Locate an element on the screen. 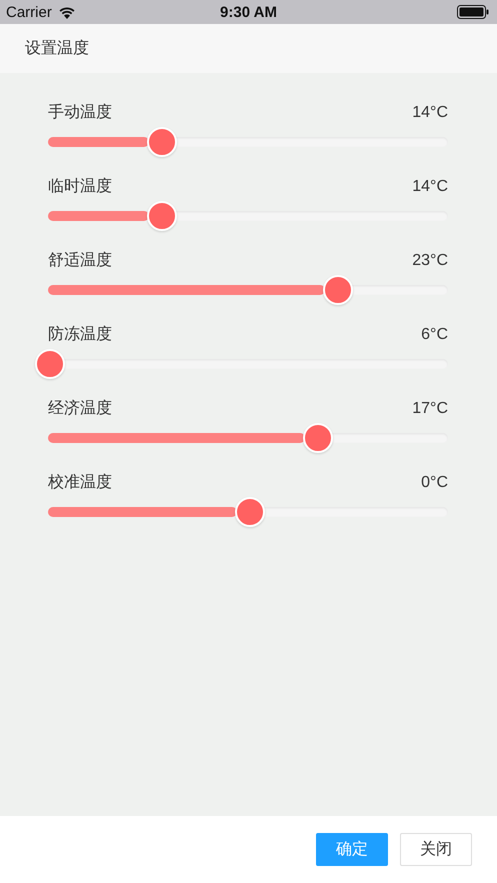 This screenshot has height=883, width=497. battery-icon is located at coordinates (473, 12).